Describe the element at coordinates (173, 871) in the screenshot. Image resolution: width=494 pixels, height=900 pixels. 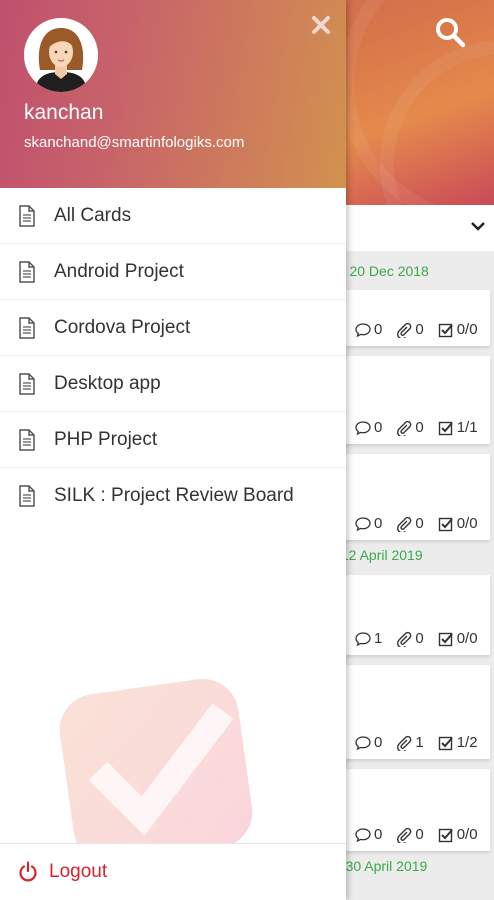
I see `logout-button: Logout` at that location.